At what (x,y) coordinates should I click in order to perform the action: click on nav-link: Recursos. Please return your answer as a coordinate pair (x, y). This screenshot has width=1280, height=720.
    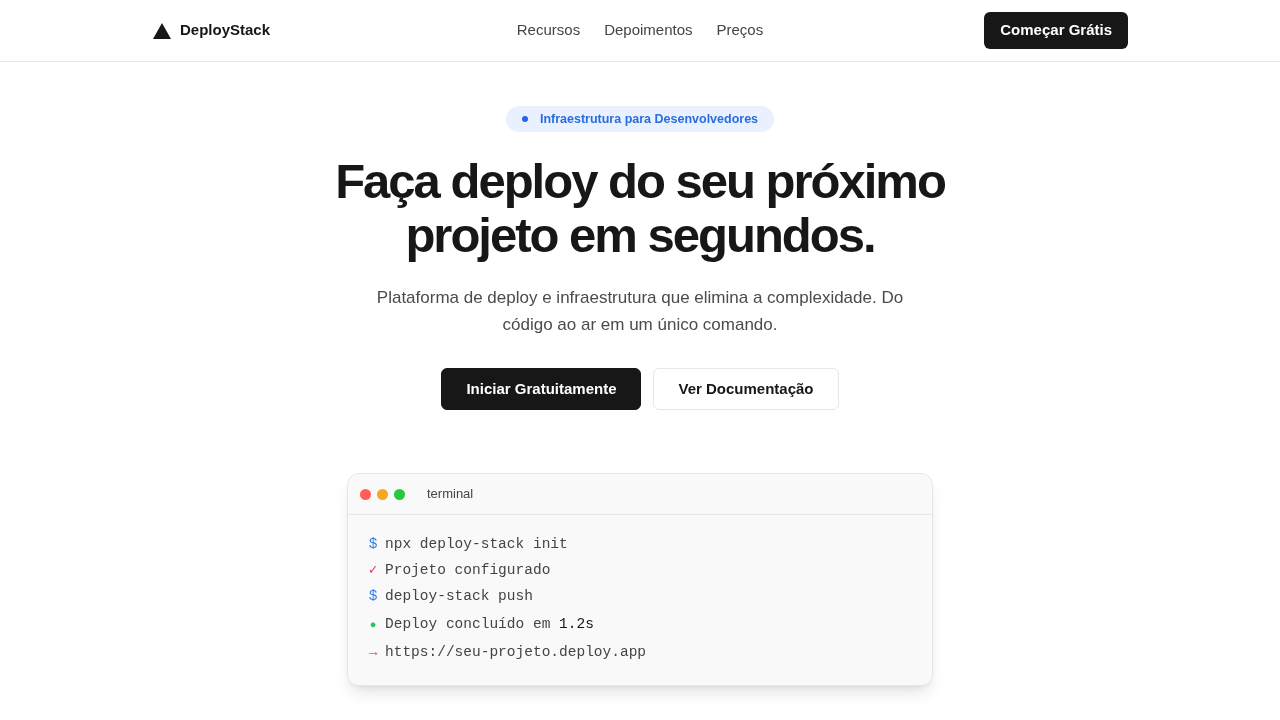
    Looking at the image, I should click on (548, 30).